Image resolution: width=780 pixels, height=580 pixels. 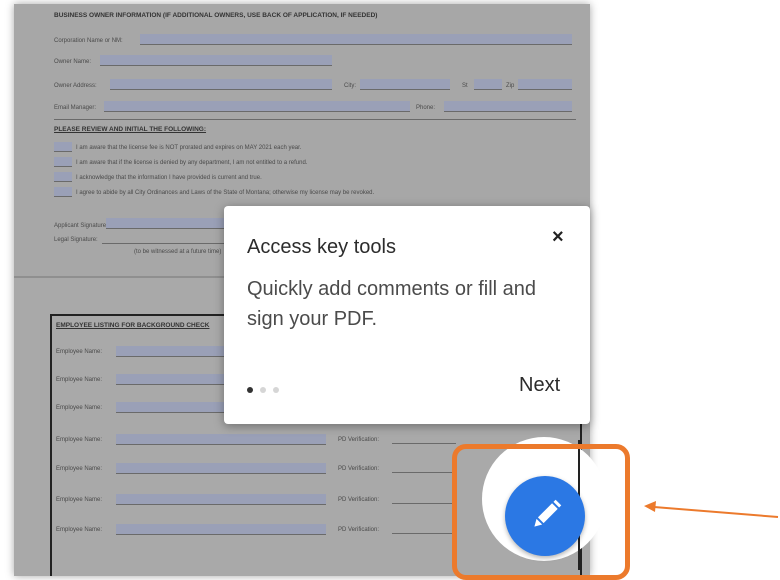 What do you see at coordinates (350, 86) in the screenshot?
I see `city-label: City:` at bounding box center [350, 86].